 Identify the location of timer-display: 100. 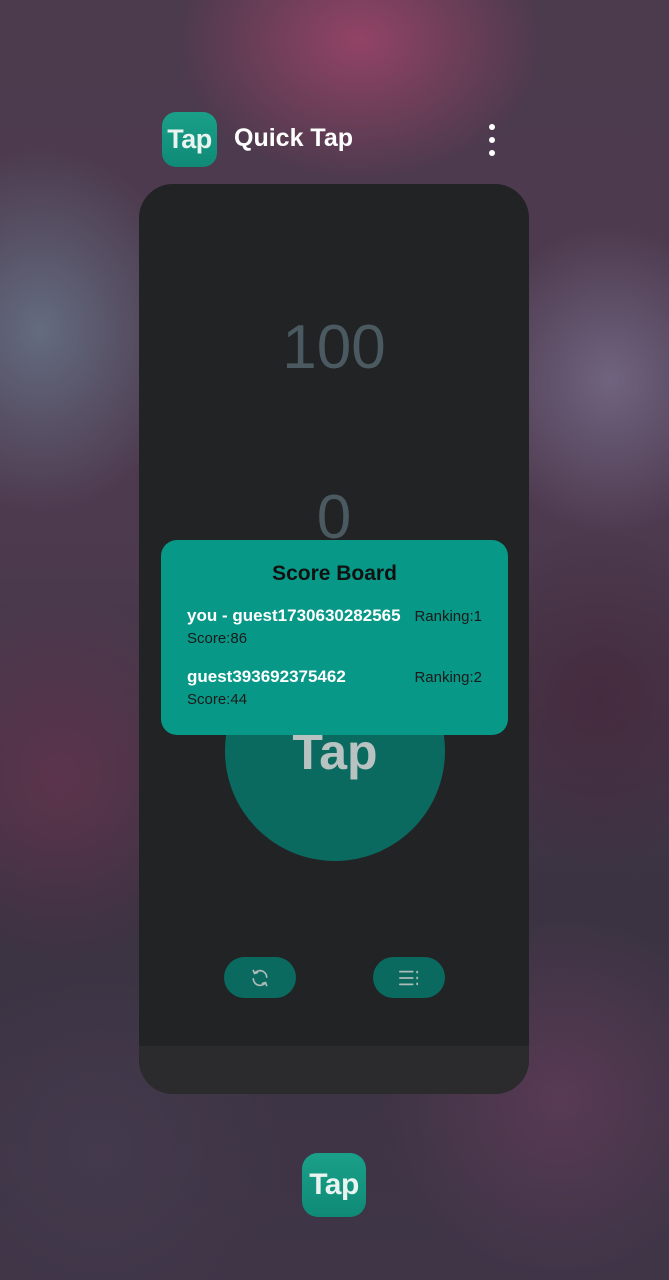
(334, 347).